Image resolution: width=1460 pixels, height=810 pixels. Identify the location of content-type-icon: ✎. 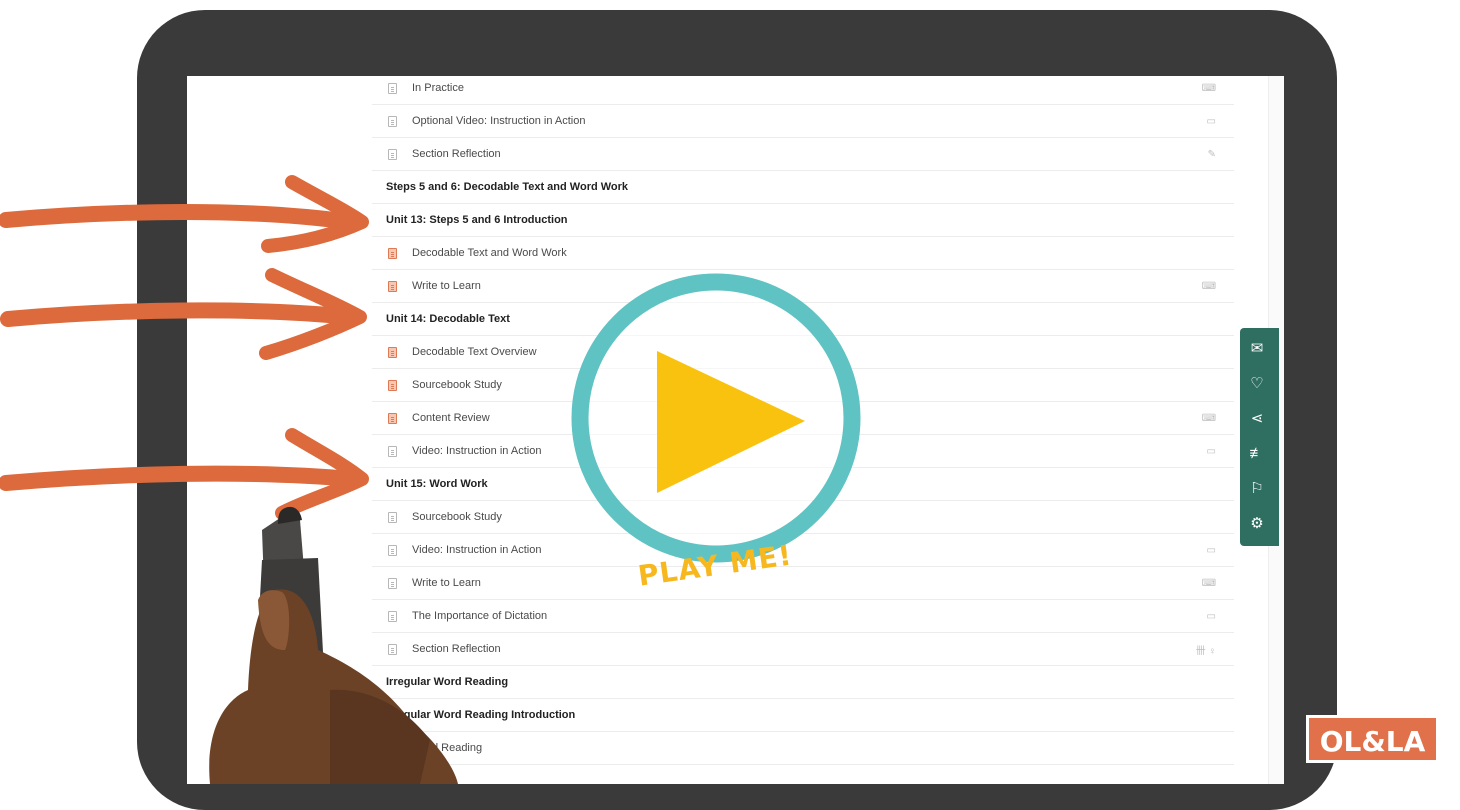
(1211, 154).